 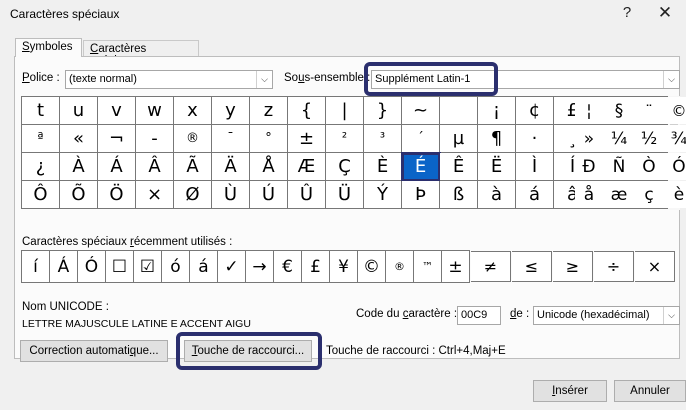 What do you see at coordinates (459, 195) in the screenshot?
I see `symbol-cell: ß` at bounding box center [459, 195].